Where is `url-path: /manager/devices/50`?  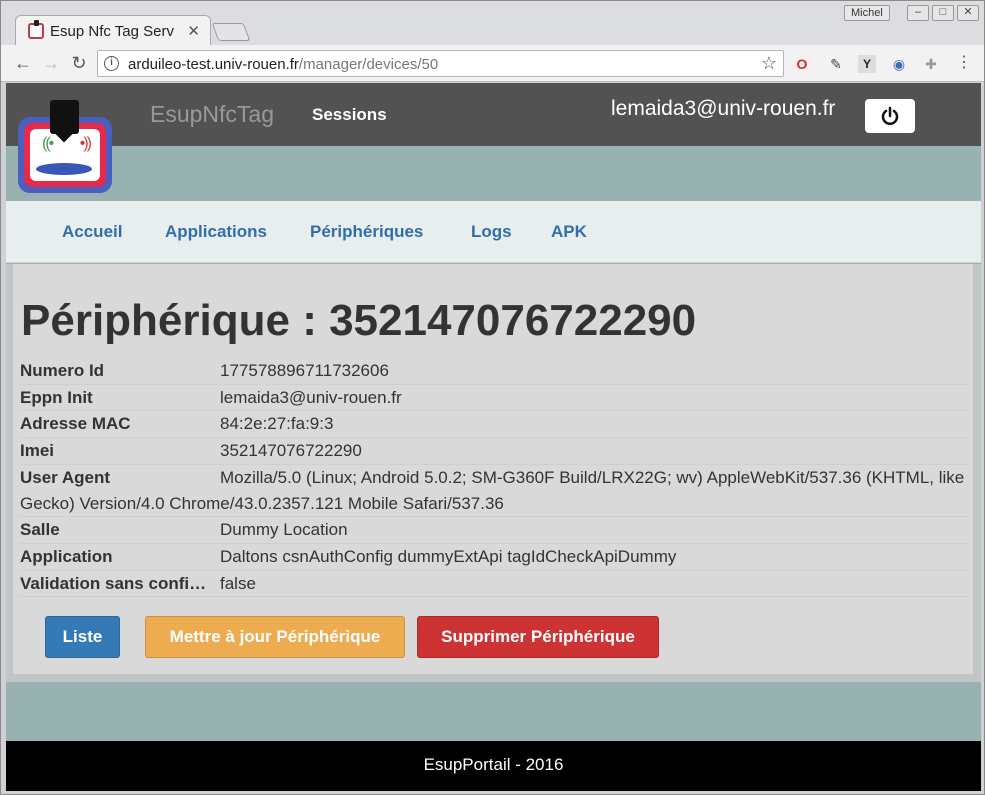
url-path: /manager/devices/50 is located at coordinates (368, 64).